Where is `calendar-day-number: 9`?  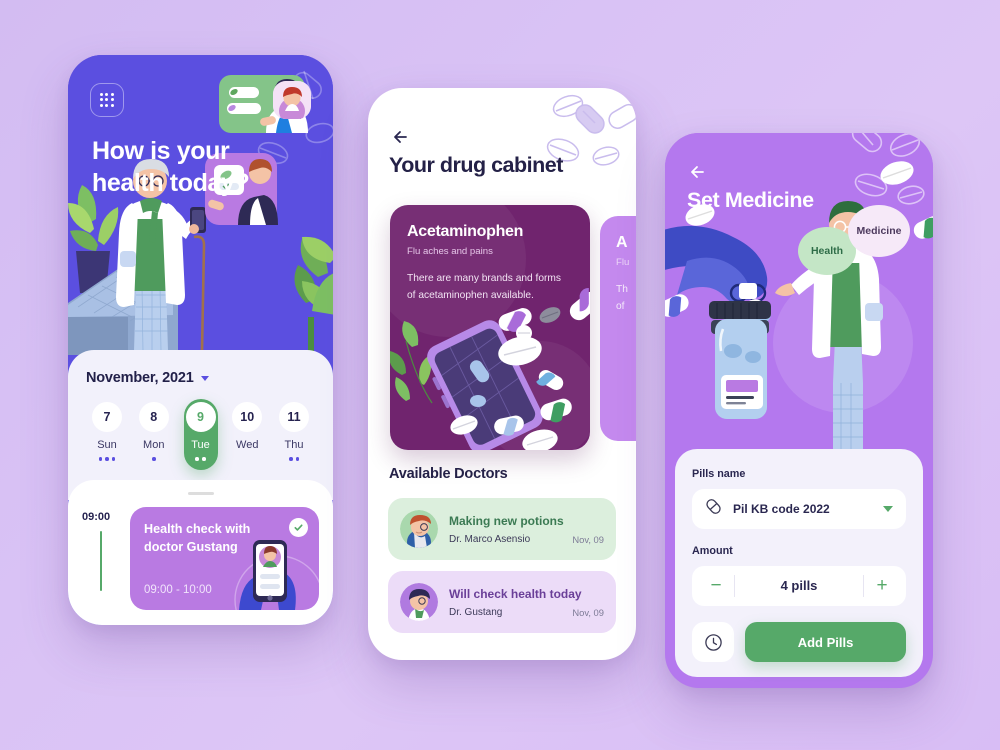
calendar-day-number: 9 is located at coordinates (200, 417).